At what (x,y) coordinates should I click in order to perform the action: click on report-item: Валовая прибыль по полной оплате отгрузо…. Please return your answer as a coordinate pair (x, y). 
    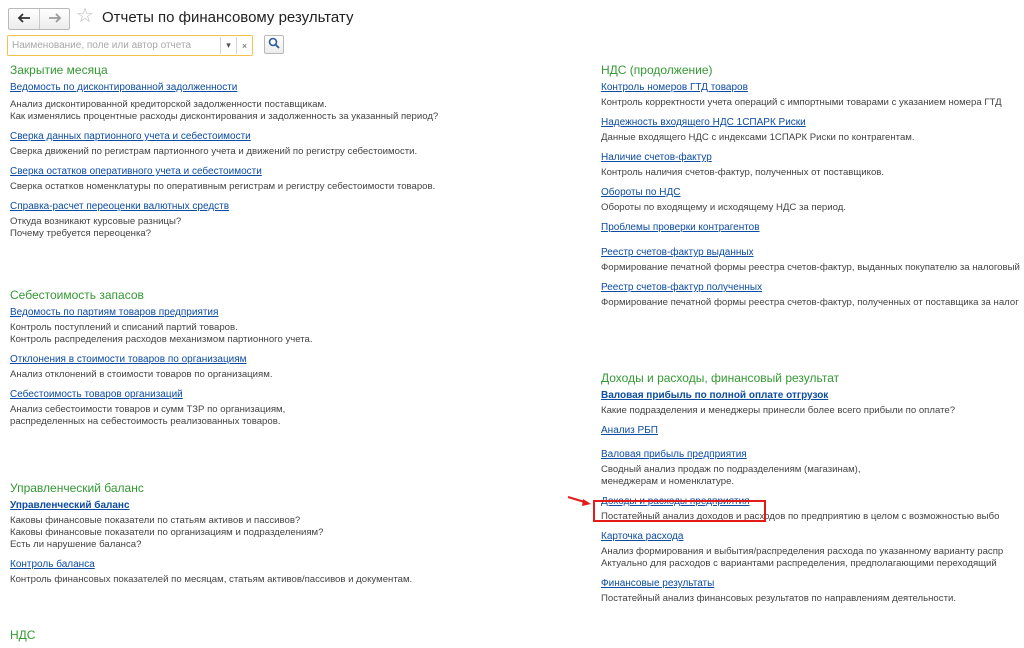
    Looking at the image, I should click on (812, 403).